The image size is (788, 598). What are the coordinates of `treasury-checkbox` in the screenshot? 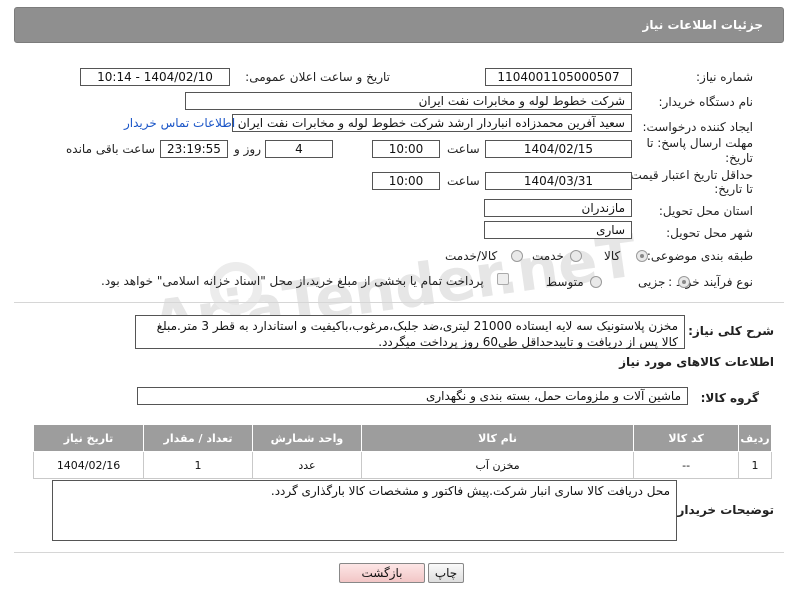 It's located at (503, 279).